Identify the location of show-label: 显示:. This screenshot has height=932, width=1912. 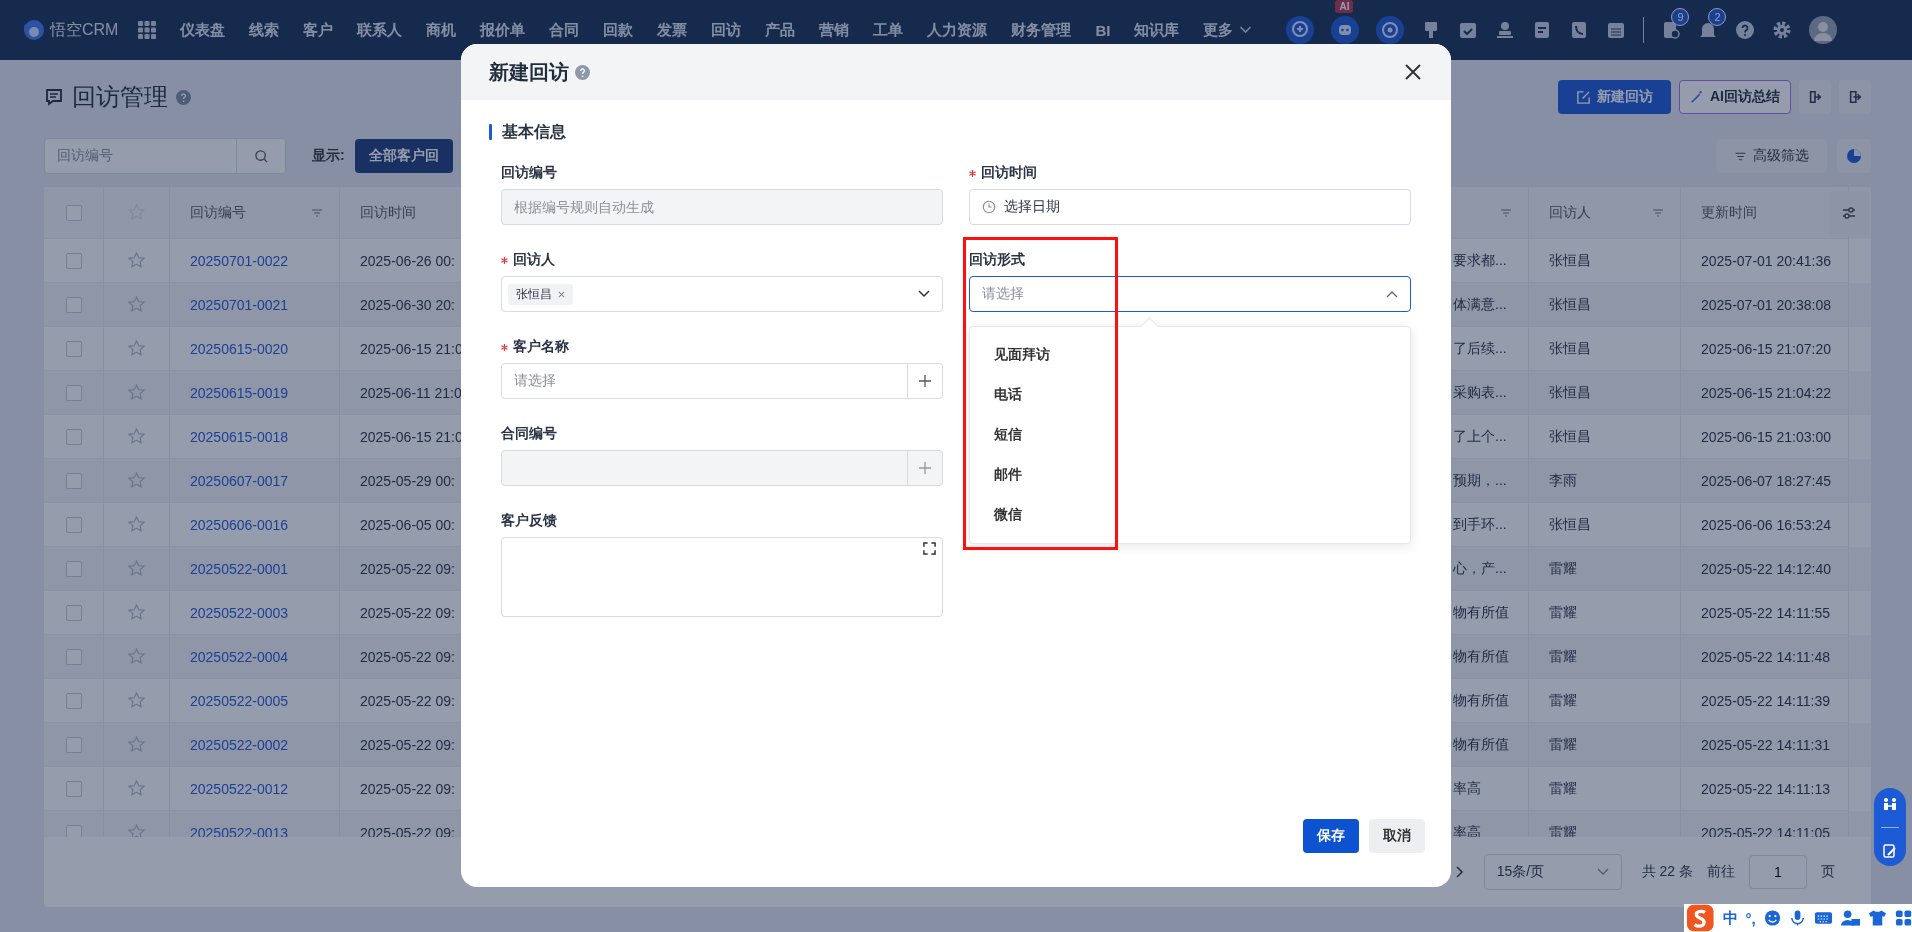
(328, 156).